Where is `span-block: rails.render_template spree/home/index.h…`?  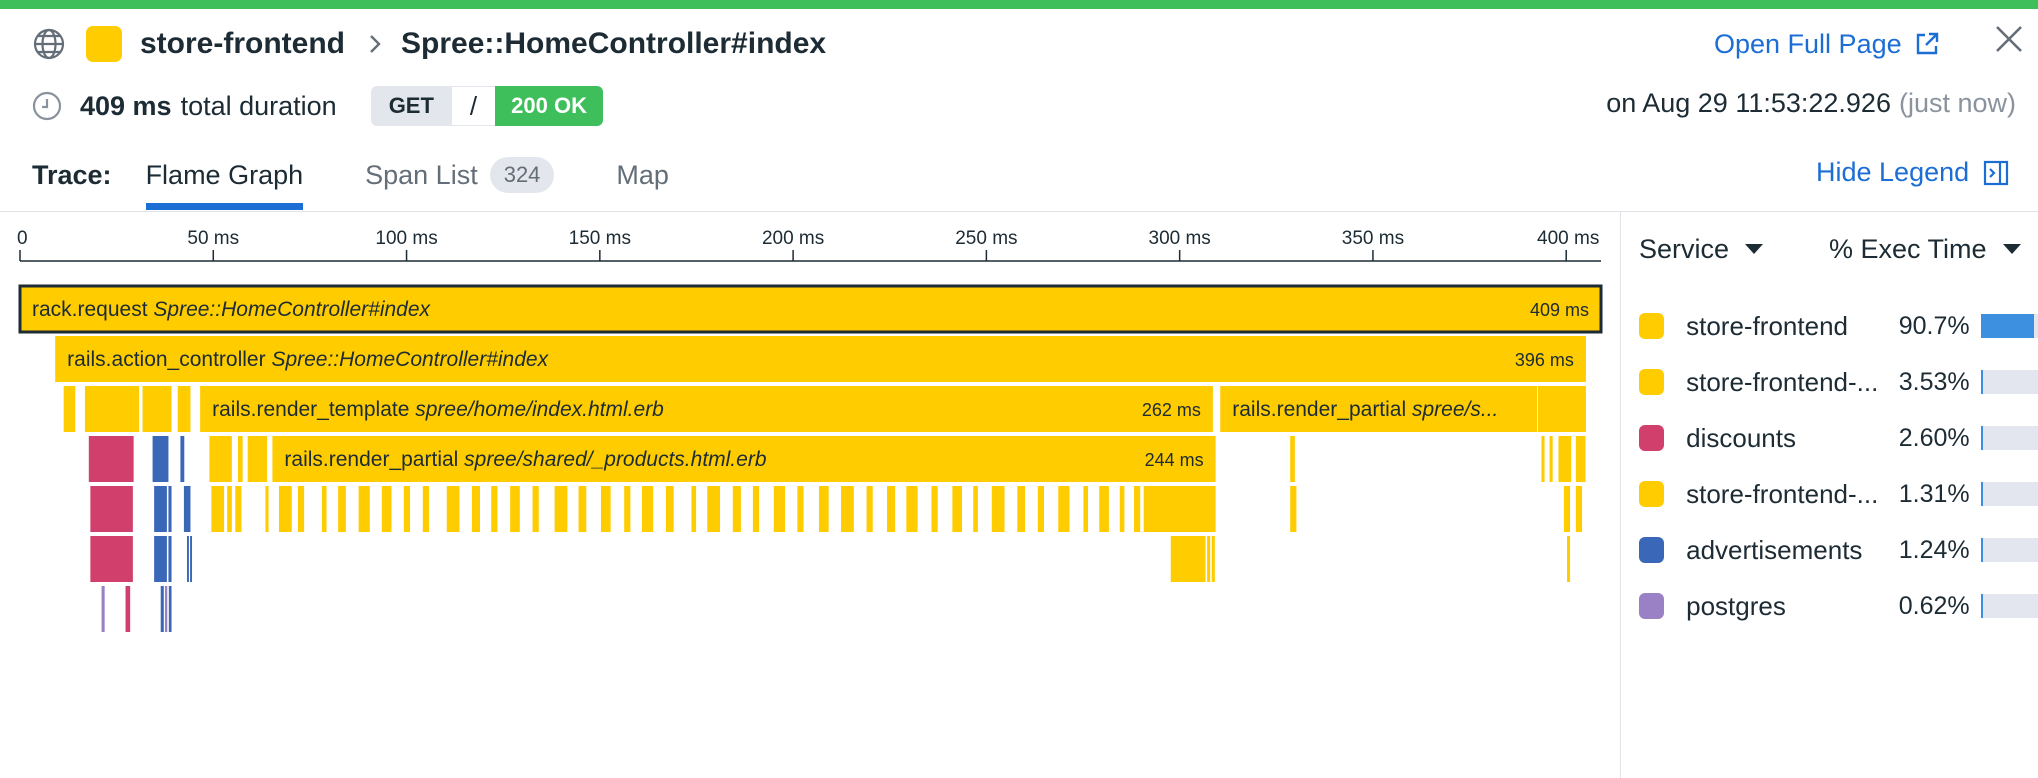 span-block: rails.render_template spree/home/index.h… is located at coordinates (706, 409).